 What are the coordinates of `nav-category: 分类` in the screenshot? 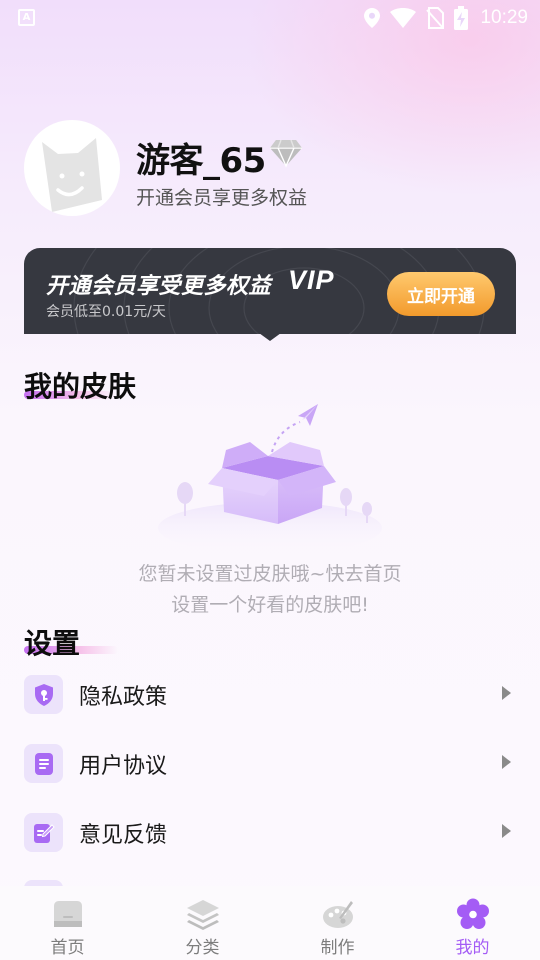 It's located at (202, 923).